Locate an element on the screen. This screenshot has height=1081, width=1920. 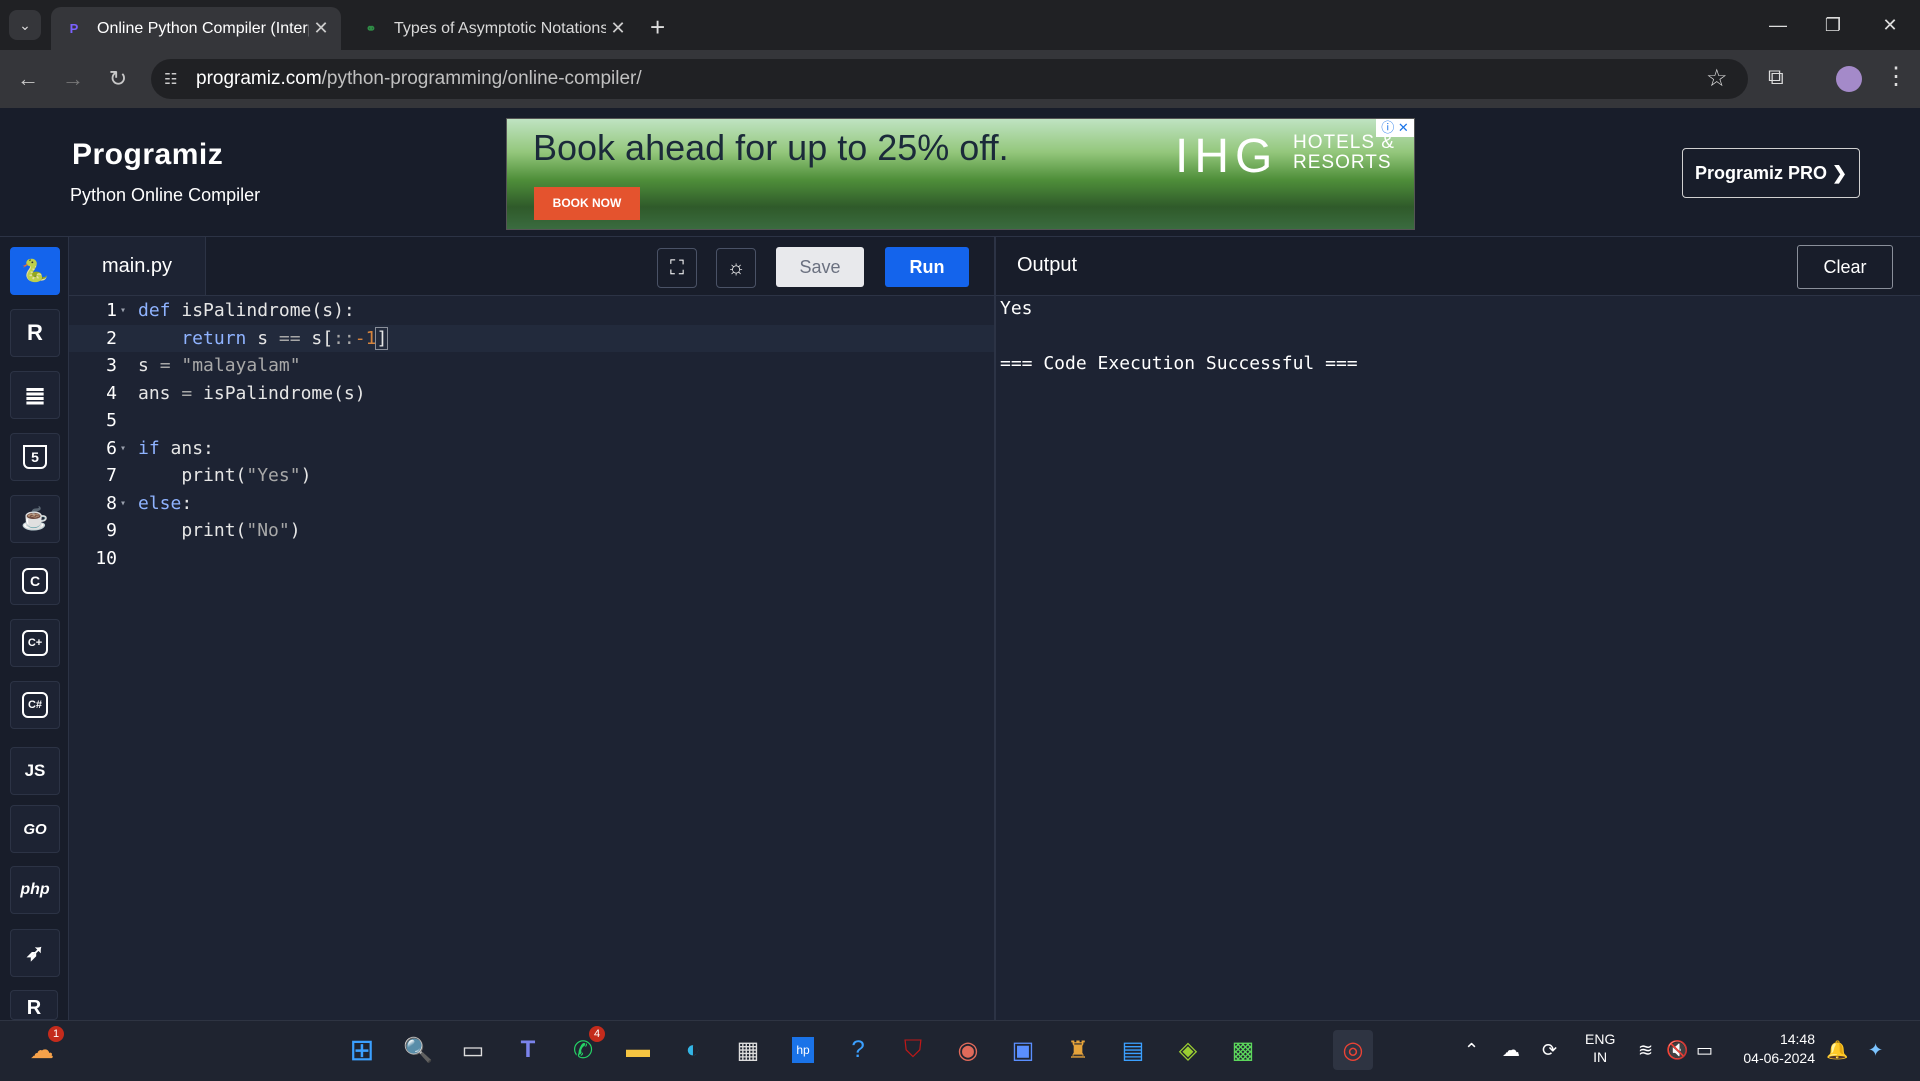
file-explorer-icon: ▬ is located at coordinates (638, 1050).